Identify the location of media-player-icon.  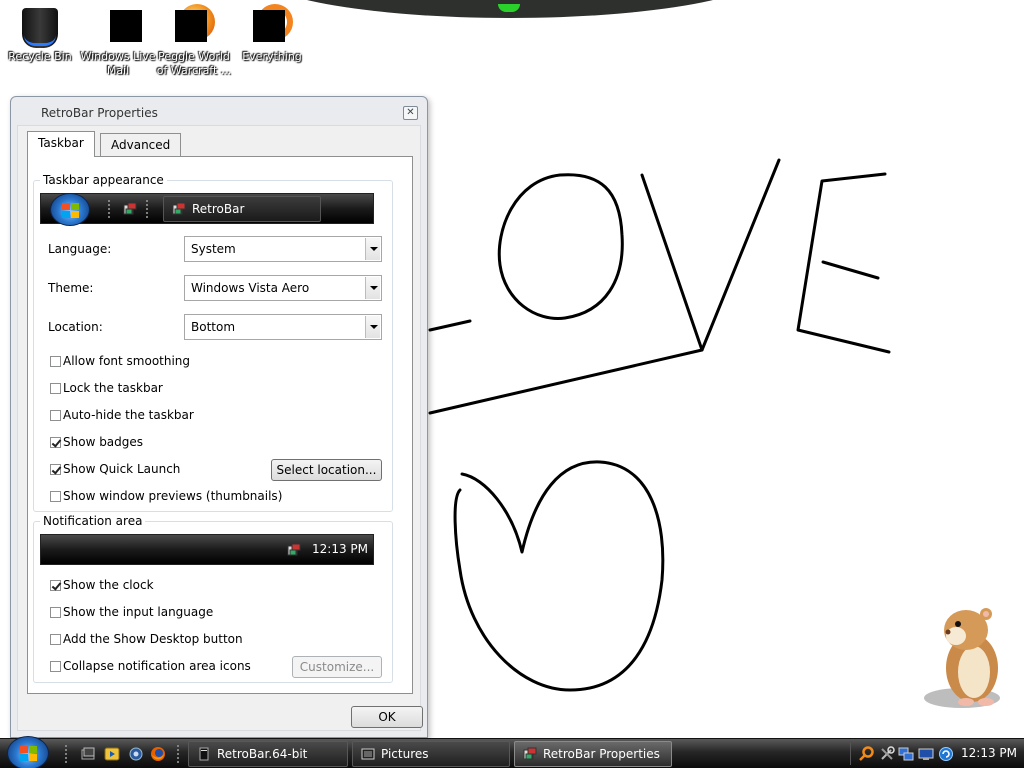
(112, 754).